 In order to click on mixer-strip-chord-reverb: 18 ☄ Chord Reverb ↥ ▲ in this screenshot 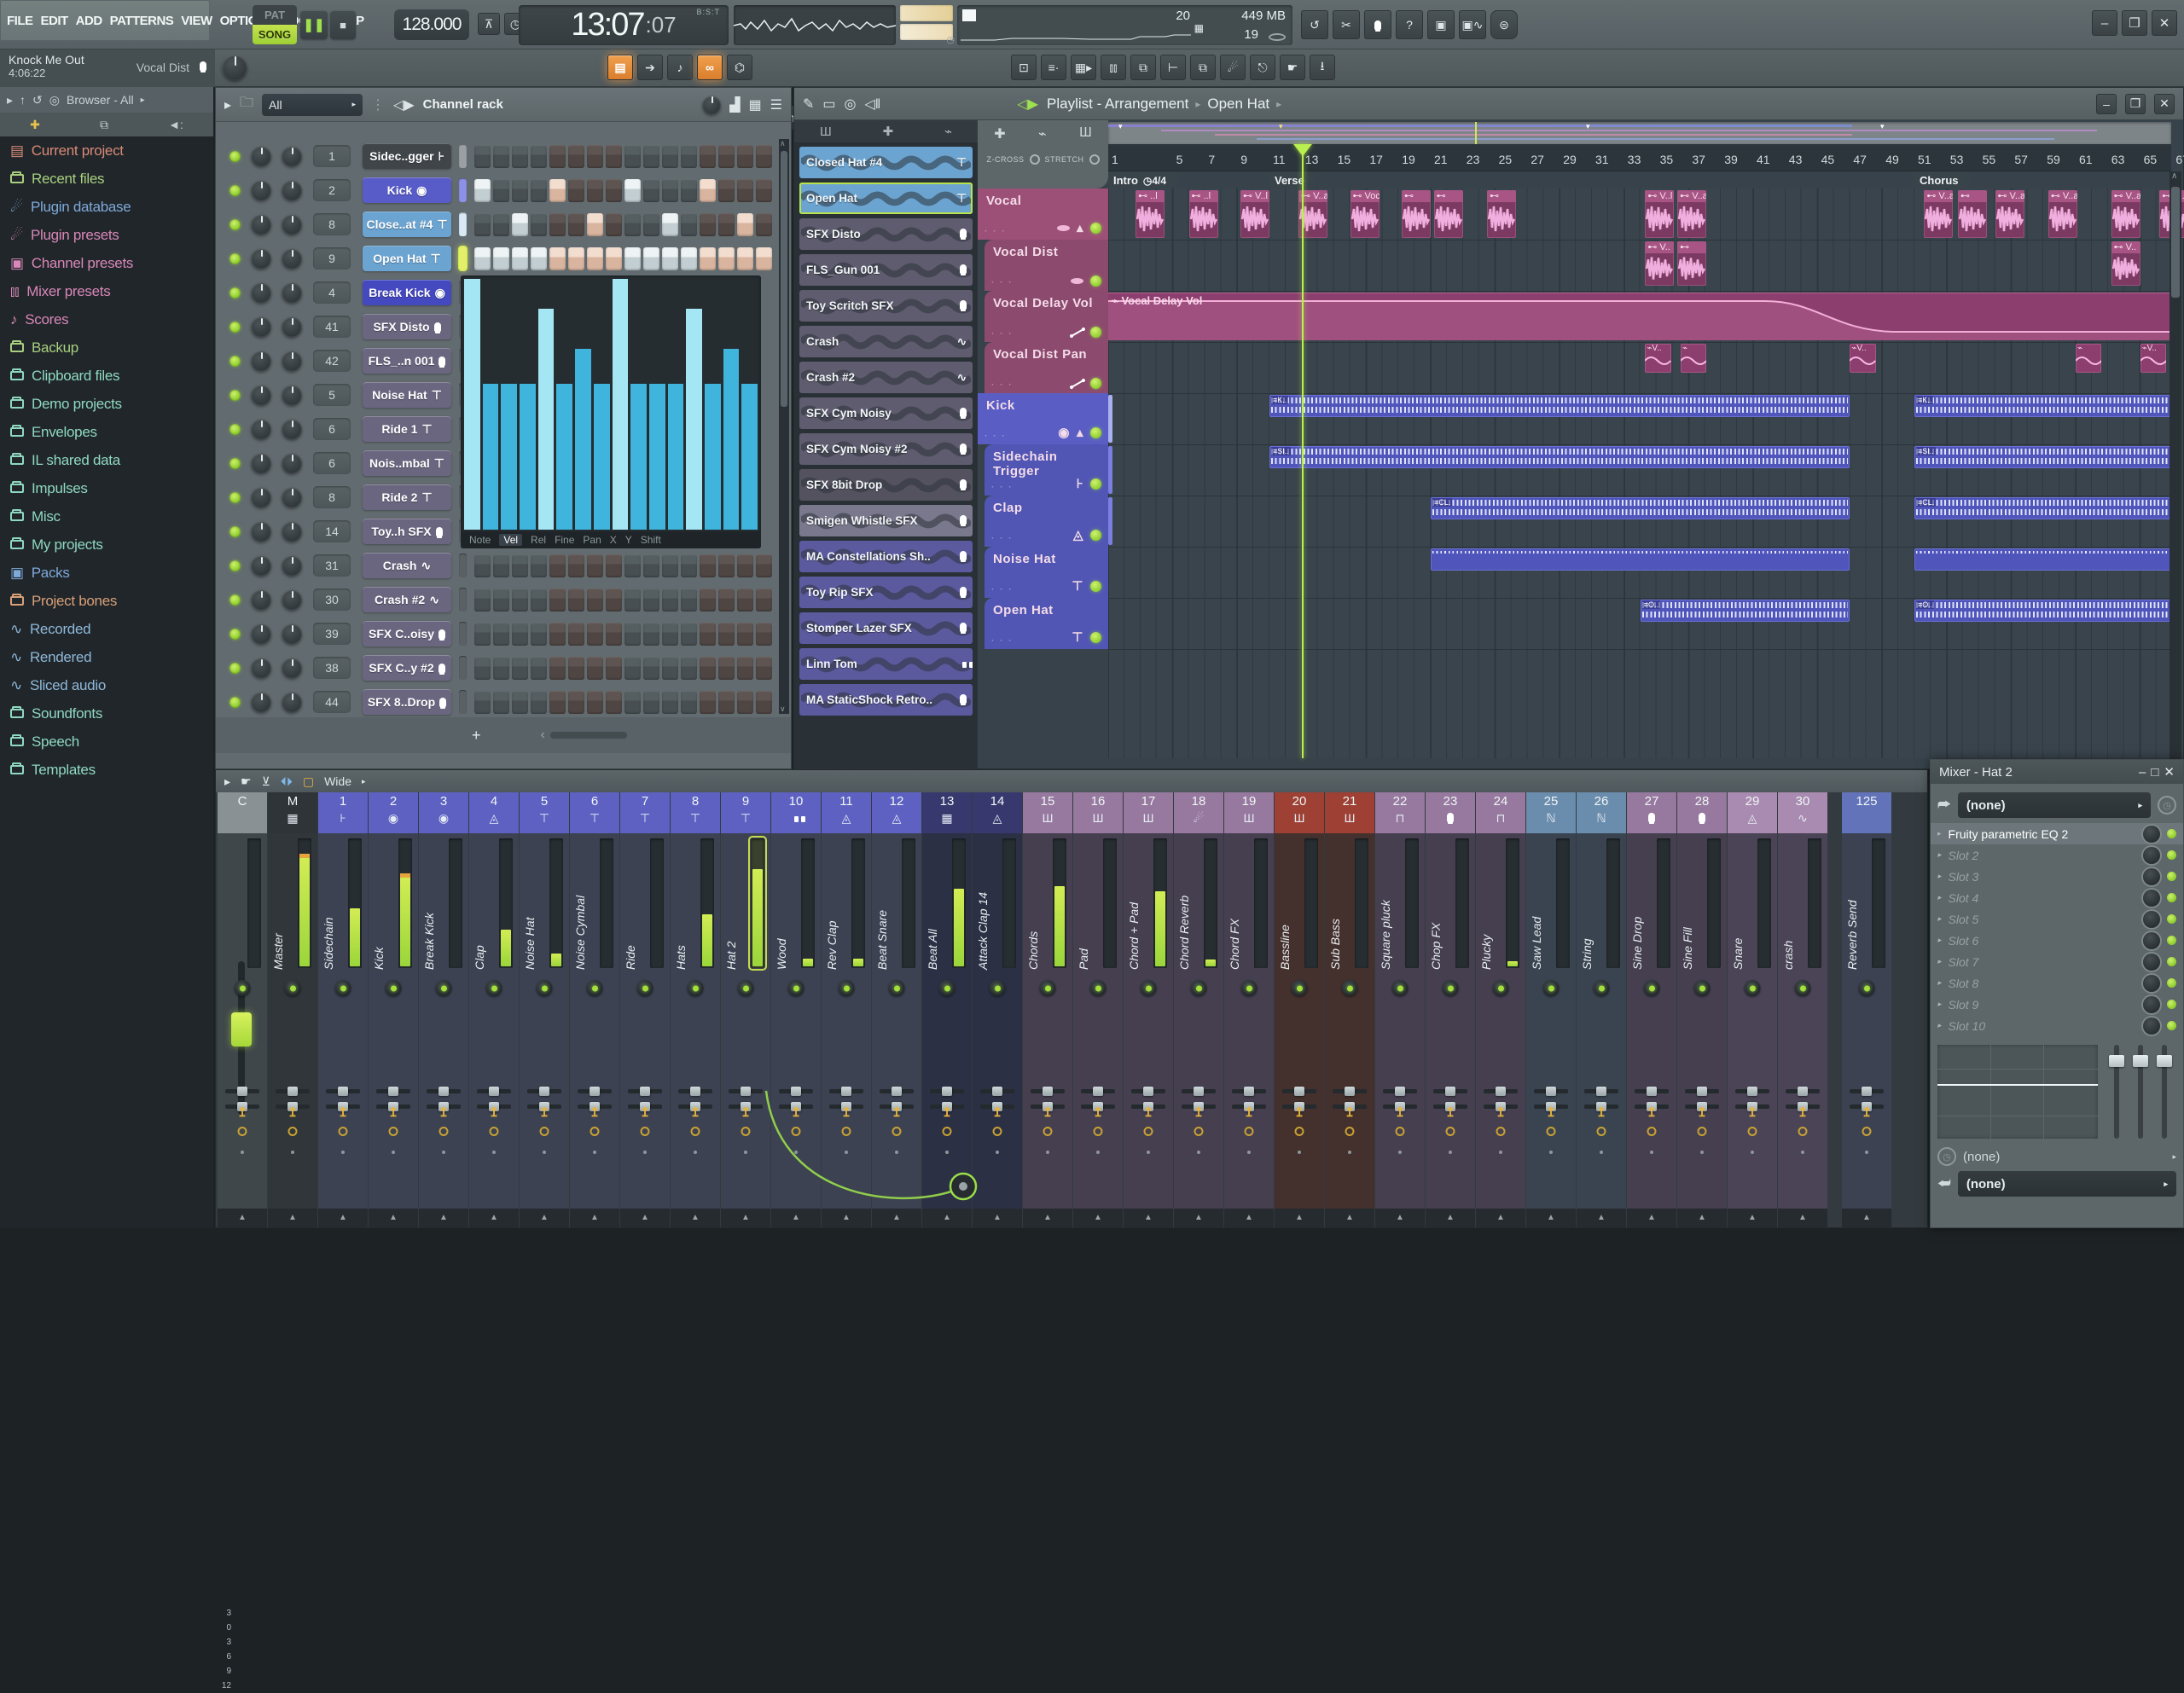, I will do `click(1199, 1010)`.